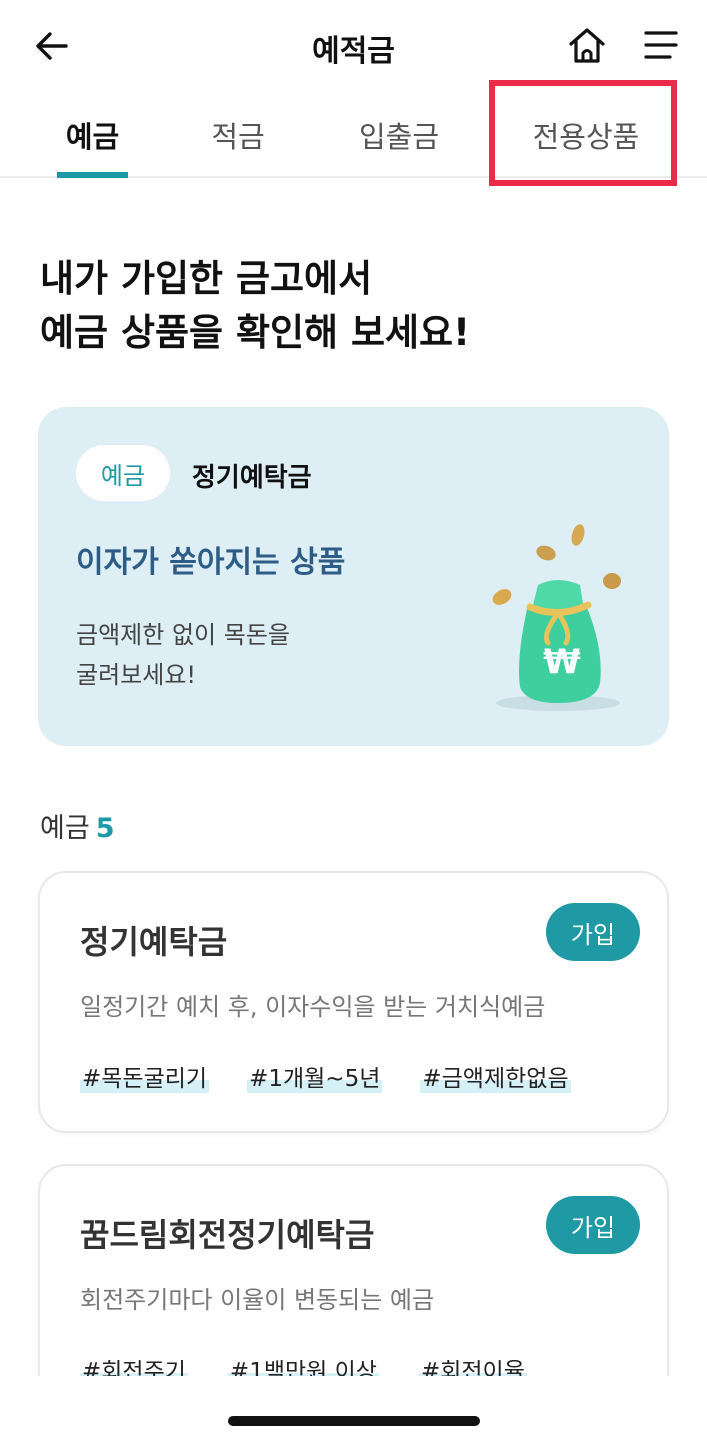  I want to click on product-tag: #목돈굴리기, so click(145, 1076).